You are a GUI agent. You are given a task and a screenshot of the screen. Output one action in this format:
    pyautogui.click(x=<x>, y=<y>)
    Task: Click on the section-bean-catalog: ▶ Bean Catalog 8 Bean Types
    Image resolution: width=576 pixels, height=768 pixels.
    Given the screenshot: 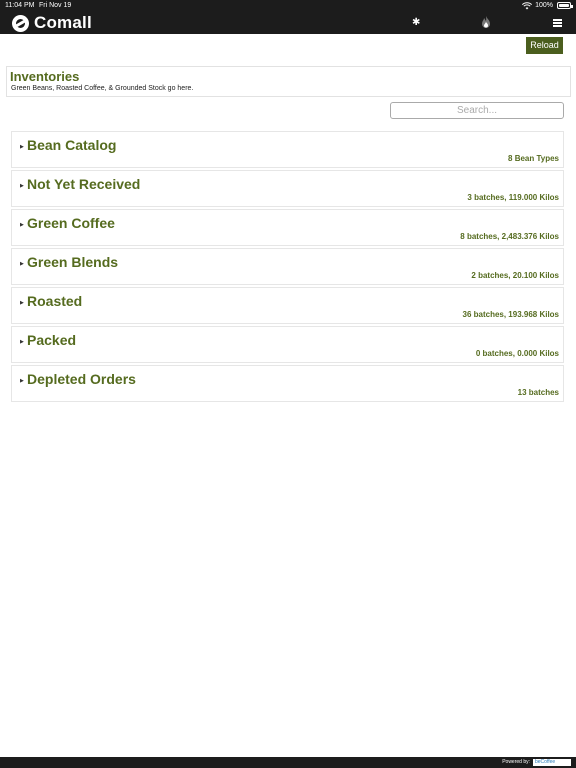 What is the action you would take?
    pyautogui.click(x=287, y=149)
    